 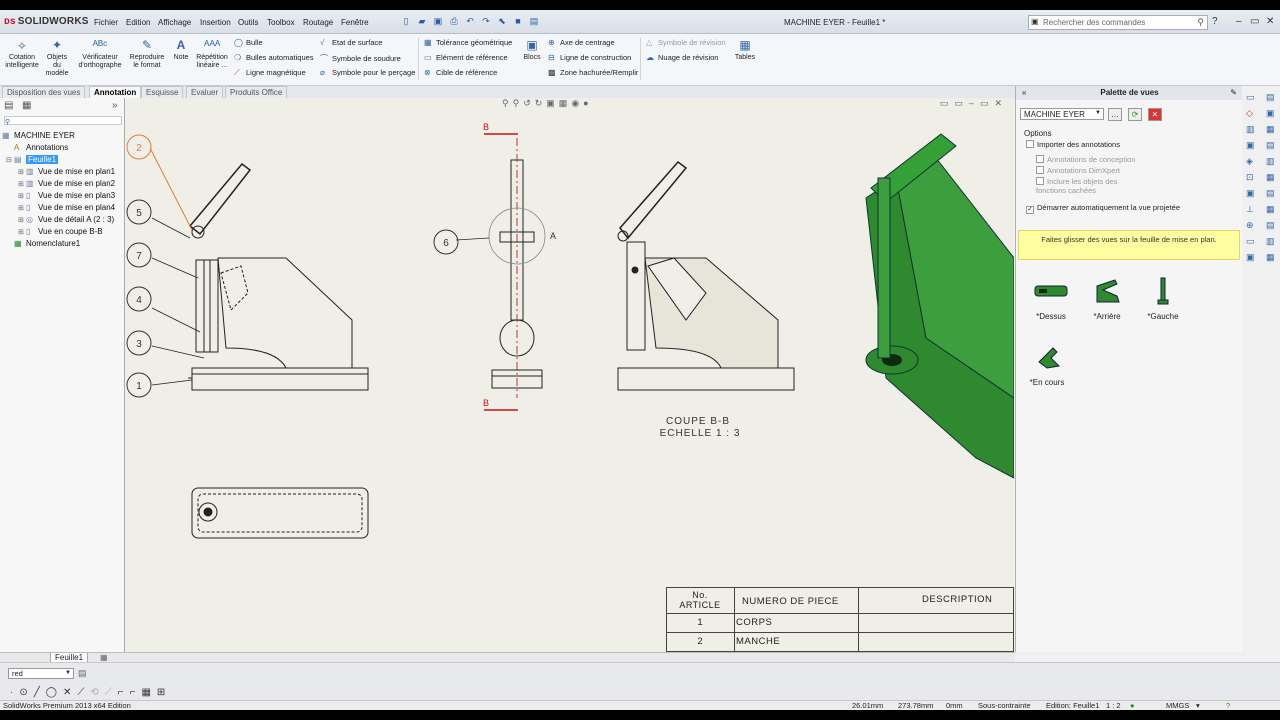 What do you see at coordinates (553, 236) in the screenshot?
I see `detail-label: A` at bounding box center [553, 236].